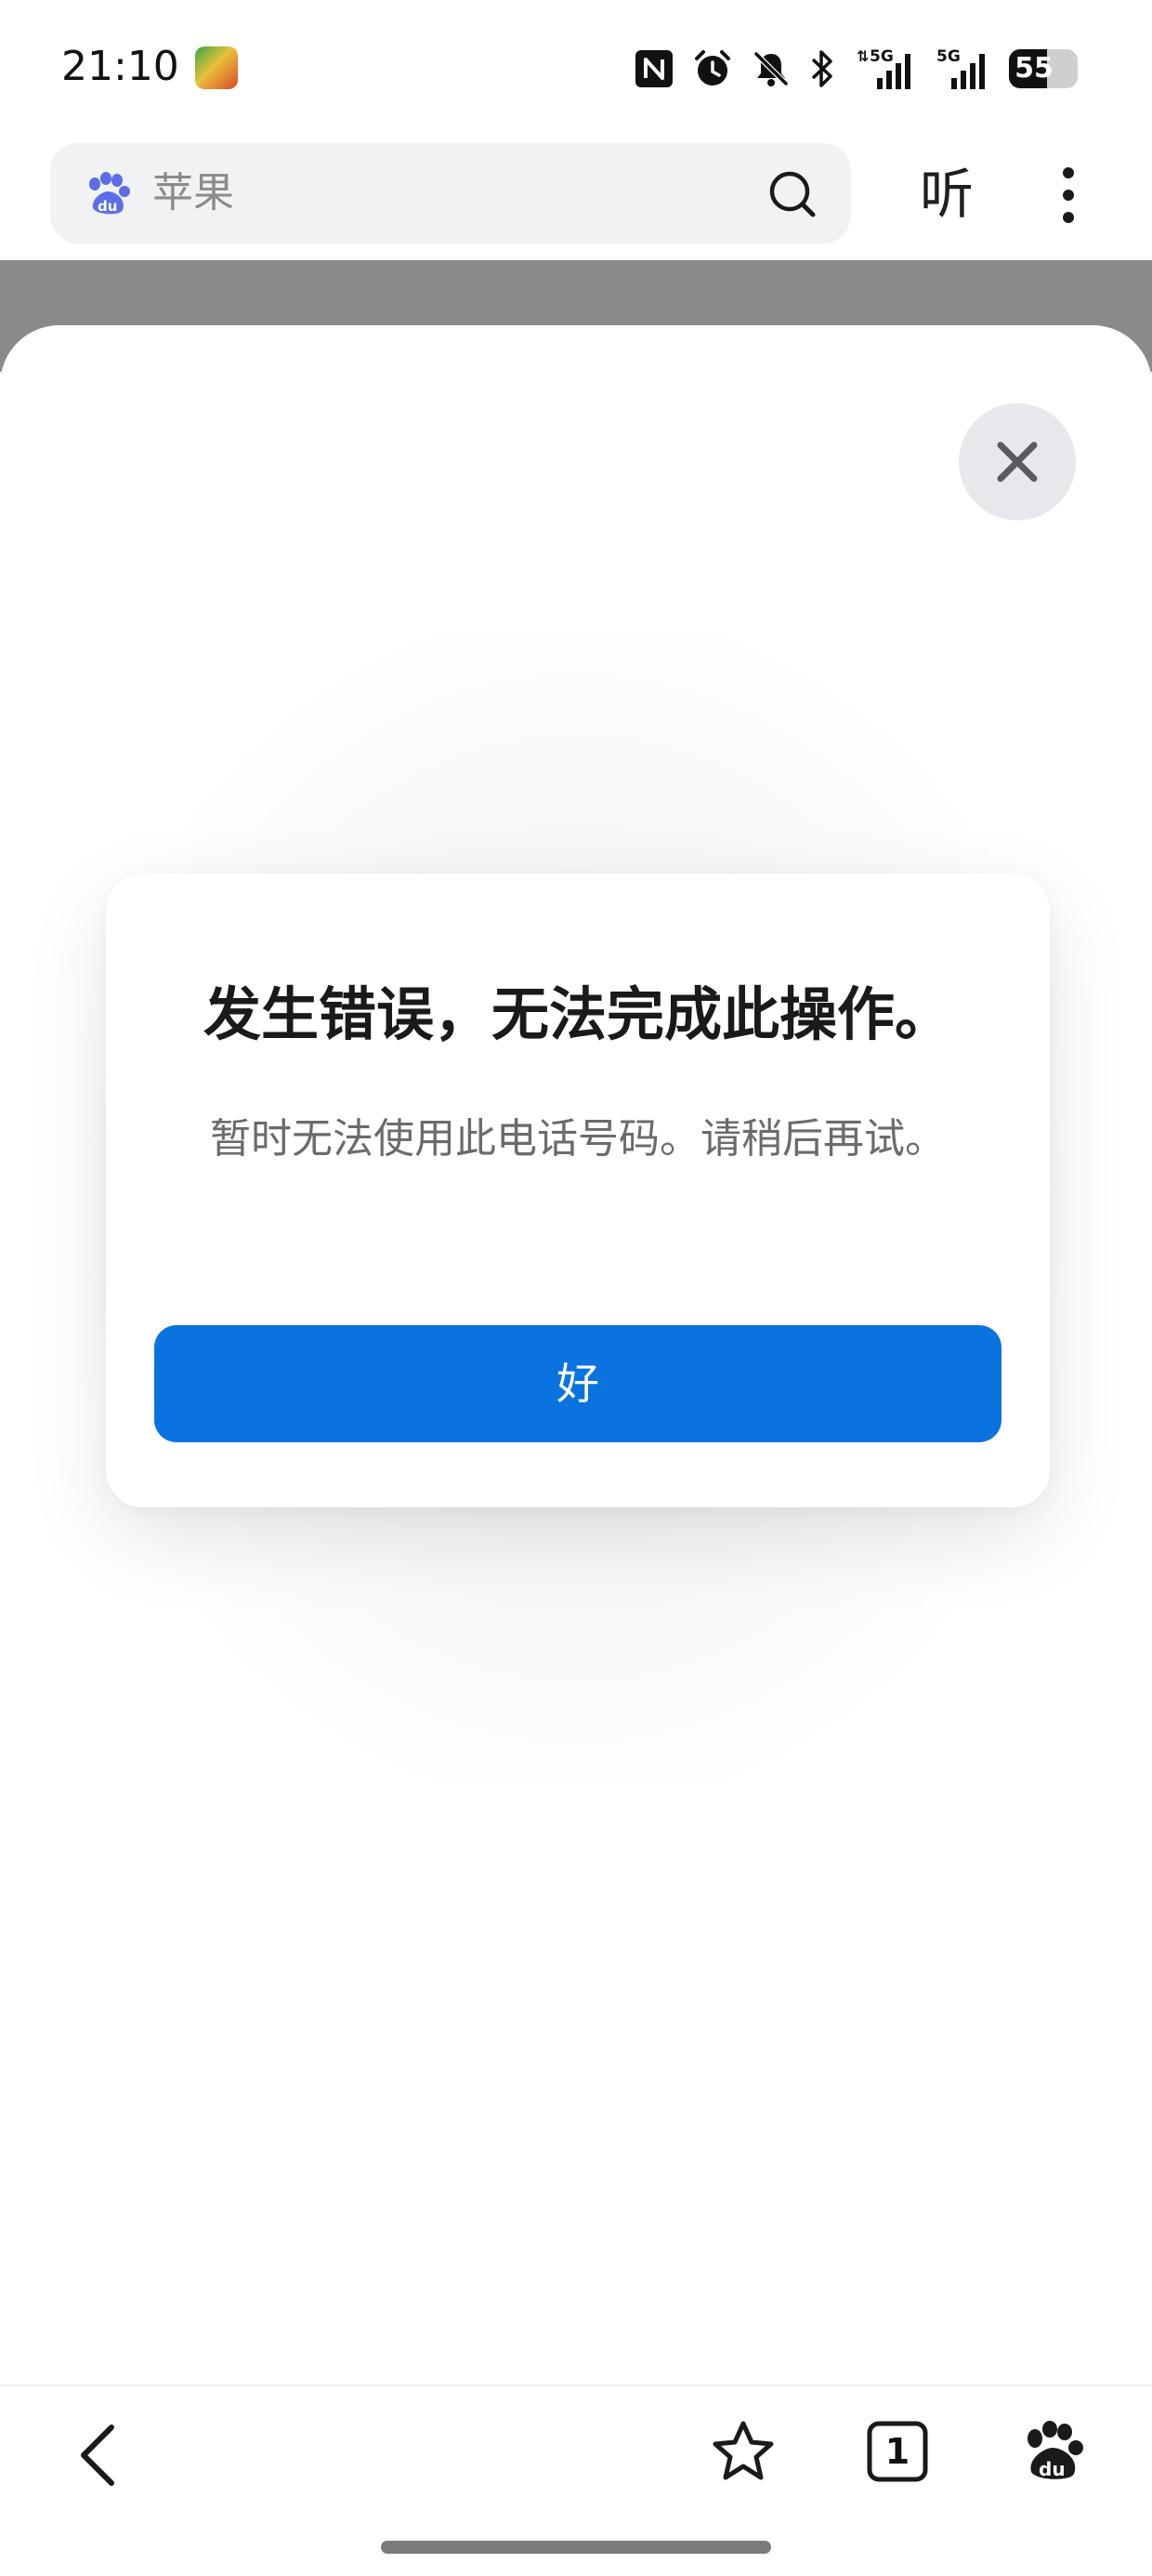 This screenshot has width=1152, height=2576. I want to click on close-icon, so click(1017, 461).